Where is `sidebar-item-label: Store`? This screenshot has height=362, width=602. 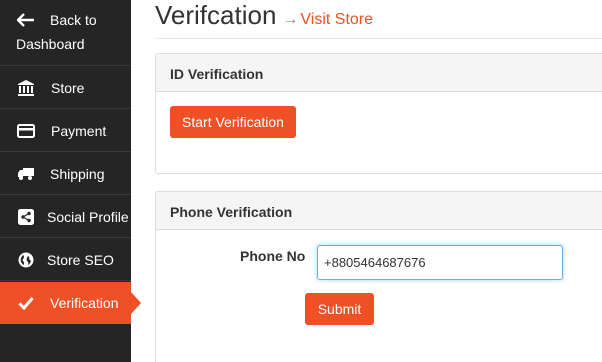 sidebar-item-label: Store is located at coordinates (68, 87).